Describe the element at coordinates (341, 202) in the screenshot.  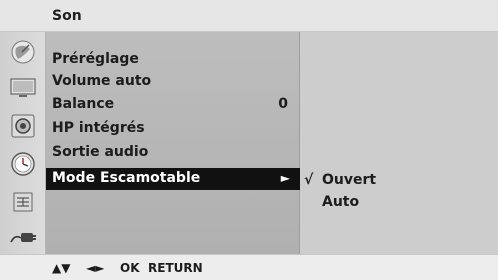
I see `submenu-option-label: Auto` at that location.